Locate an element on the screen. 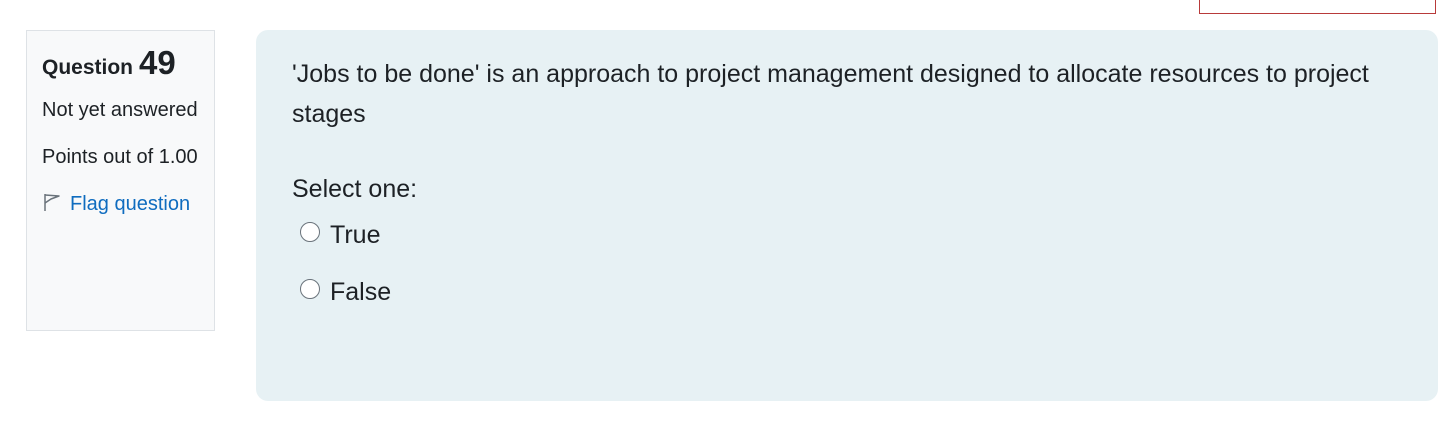 This screenshot has height=426, width=1454. flag-question-link: Flag question is located at coordinates (120, 204).